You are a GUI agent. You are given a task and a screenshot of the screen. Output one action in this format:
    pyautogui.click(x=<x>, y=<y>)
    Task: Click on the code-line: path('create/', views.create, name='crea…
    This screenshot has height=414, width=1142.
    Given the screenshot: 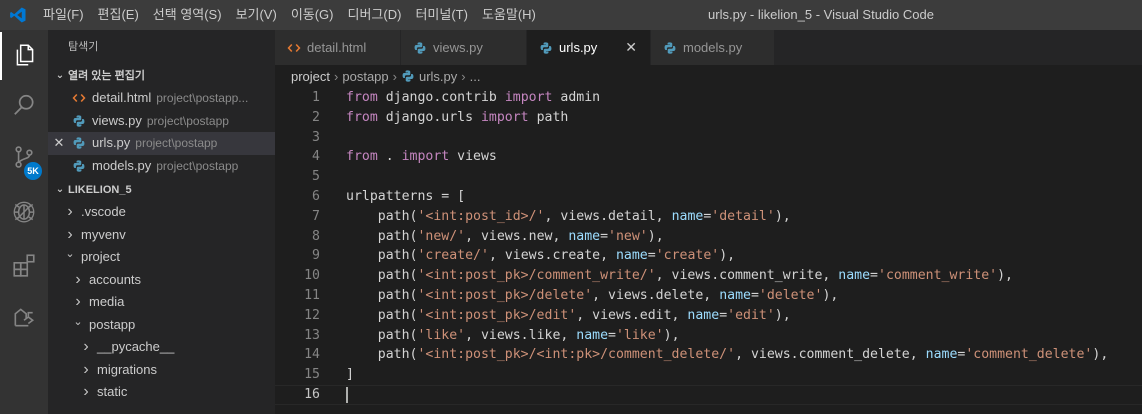 What is the action you would take?
    pyautogui.click(x=727, y=256)
    